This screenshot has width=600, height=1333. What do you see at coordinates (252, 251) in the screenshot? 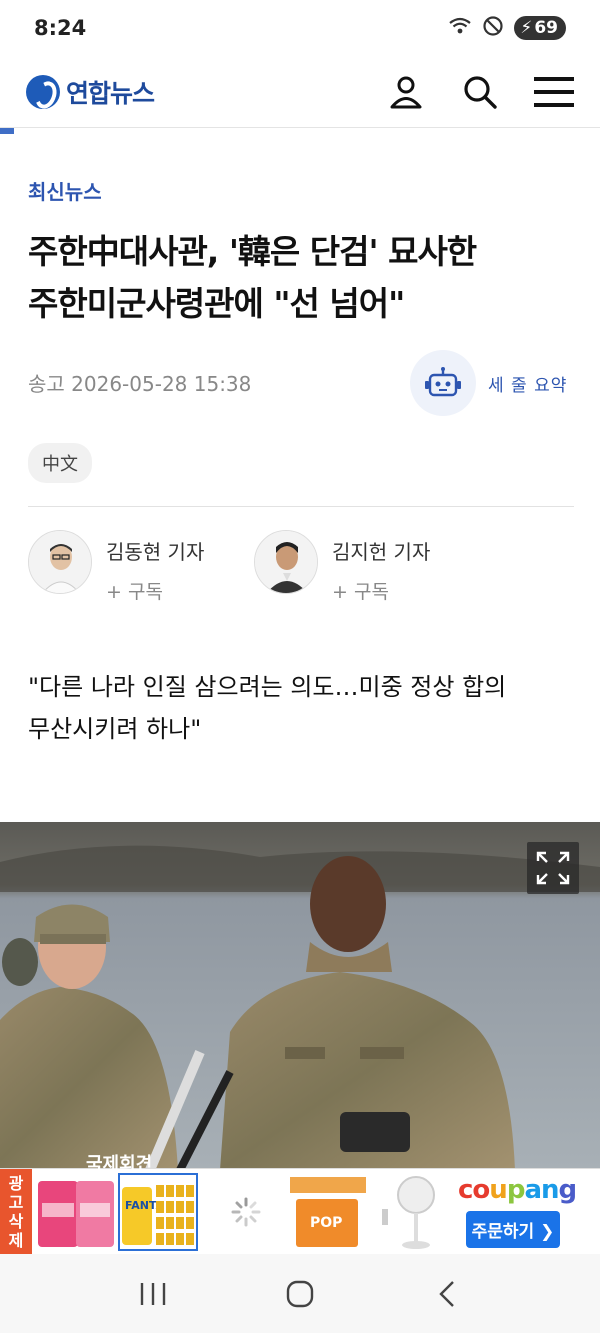
I see `title-line-1: 주한中대사관, '韓은 단검' 묘사한` at bounding box center [252, 251].